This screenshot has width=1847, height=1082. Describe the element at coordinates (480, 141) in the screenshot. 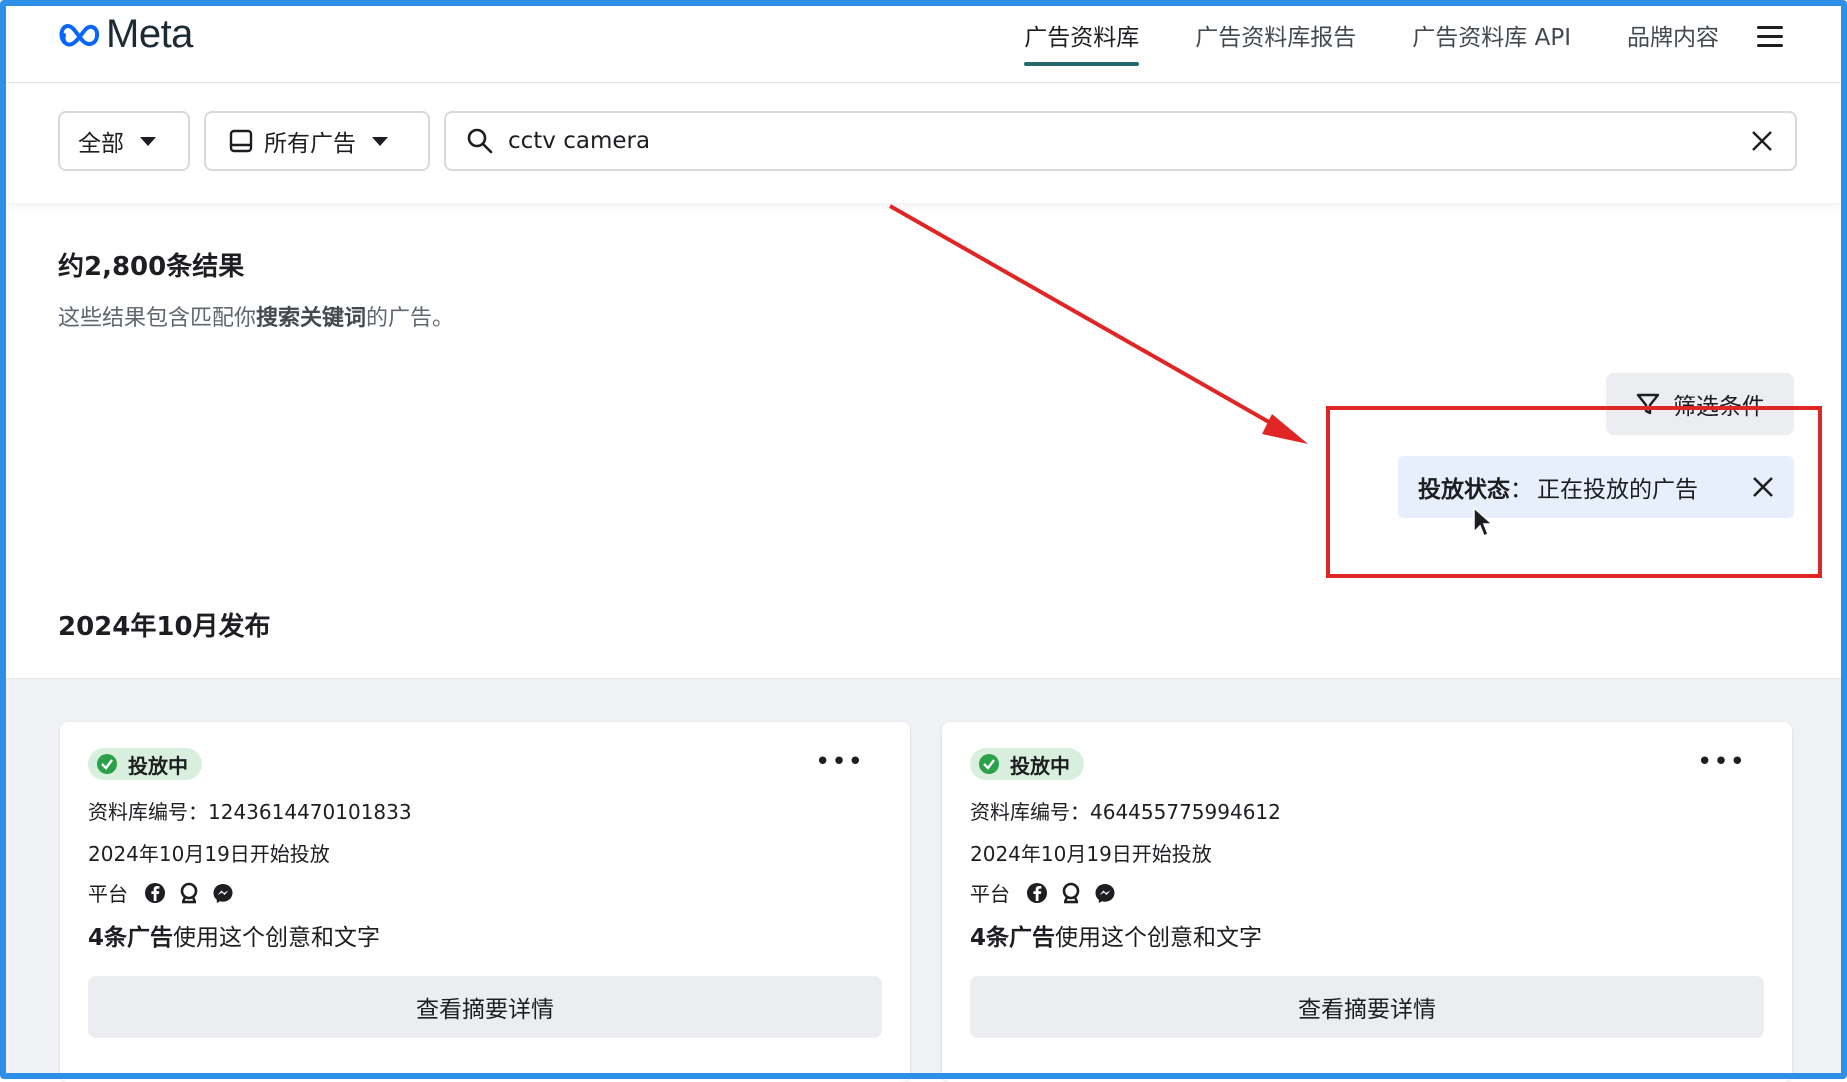

I see `search-icon` at that location.